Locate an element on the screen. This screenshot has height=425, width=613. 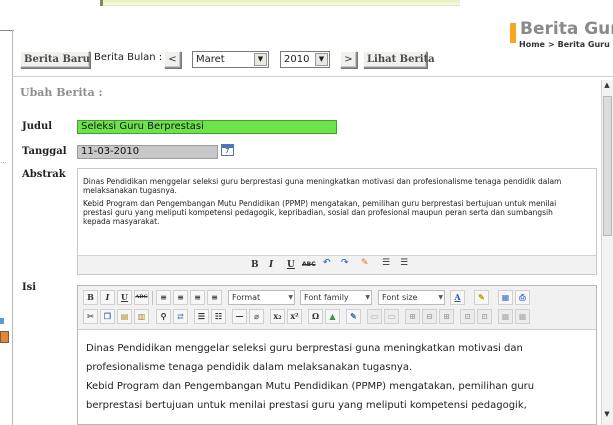
insert-image-icon: ▲ is located at coordinates (332, 316).